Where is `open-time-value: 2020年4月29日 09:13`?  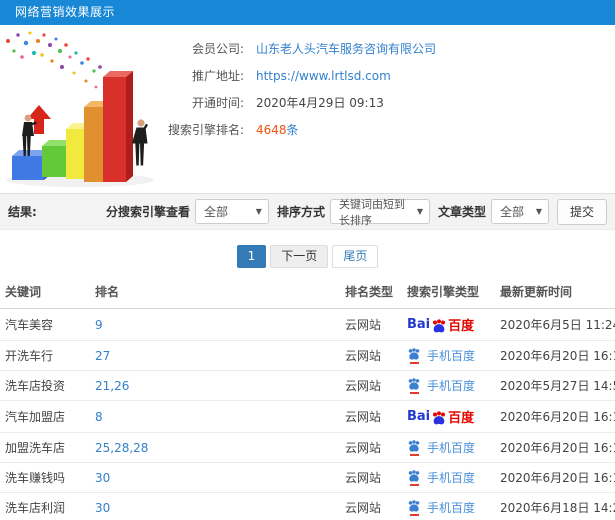 open-time-value: 2020年4月29日 09:13 is located at coordinates (320, 103).